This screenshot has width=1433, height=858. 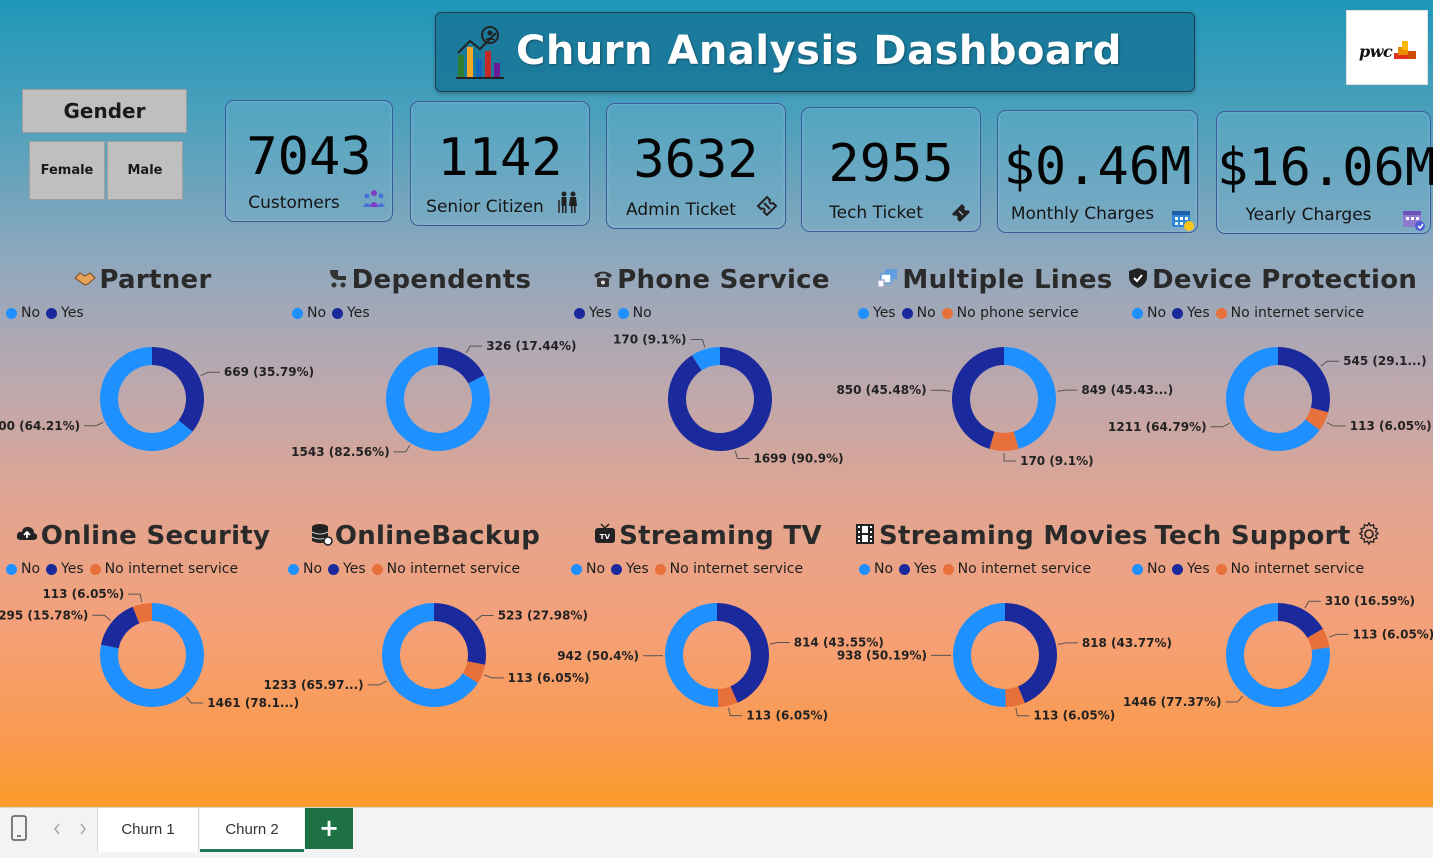 I want to click on data-label: 942 (50.4%), so click(x=598, y=656).